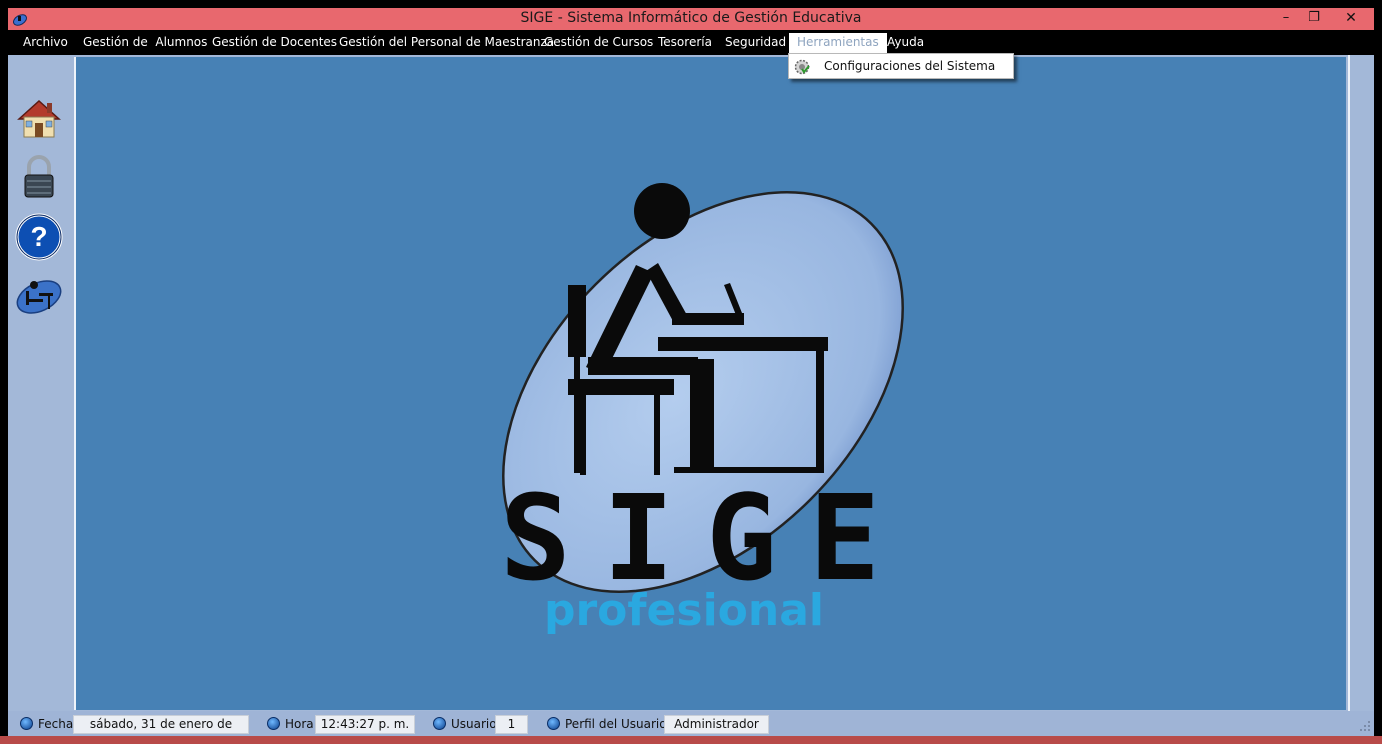 The image size is (1382, 744). What do you see at coordinates (1286, 18) in the screenshot?
I see `minimize-button: –` at bounding box center [1286, 18].